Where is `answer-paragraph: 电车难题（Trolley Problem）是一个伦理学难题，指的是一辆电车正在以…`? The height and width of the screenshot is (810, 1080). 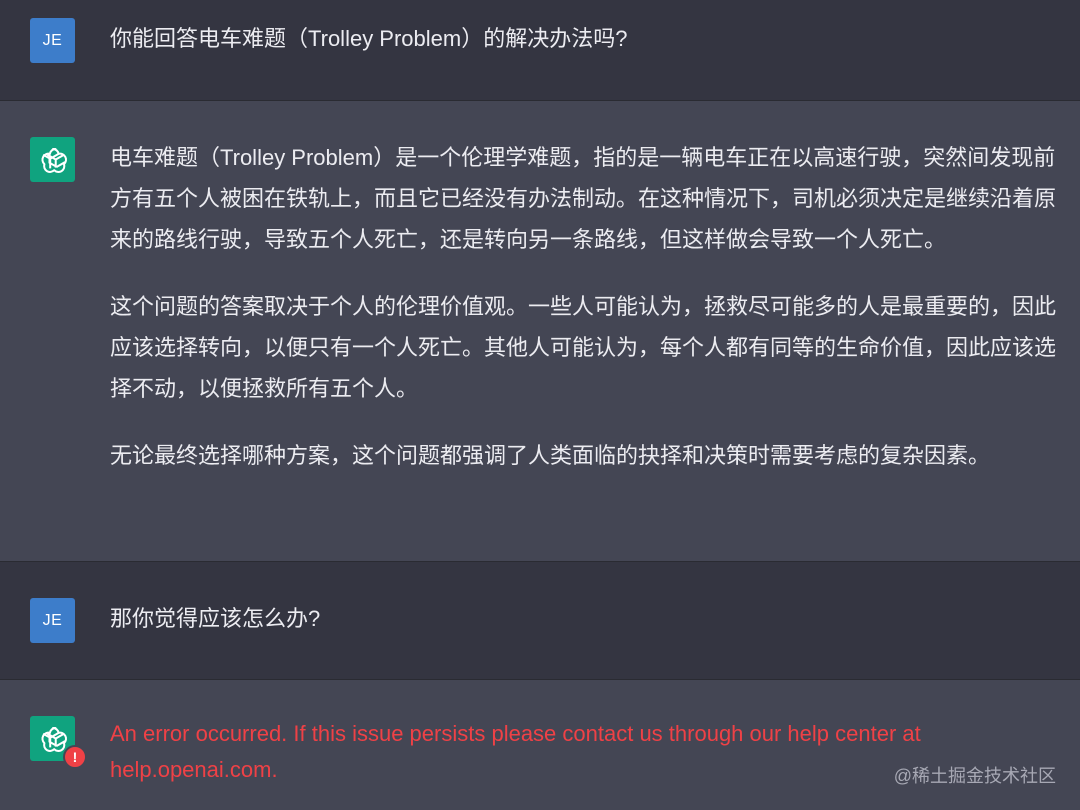 answer-paragraph: 电车难题（Trolley Problem）是一个伦理学难题，指的是一辆电车正在以… is located at coordinates (583, 198).